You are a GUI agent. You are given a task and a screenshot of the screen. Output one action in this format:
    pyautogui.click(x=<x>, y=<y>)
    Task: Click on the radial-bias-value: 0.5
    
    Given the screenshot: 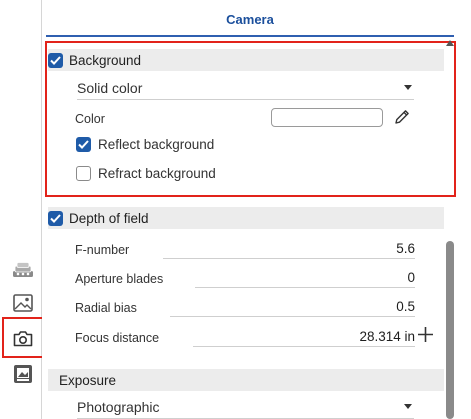 What is the action you would take?
    pyautogui.click(x=405, y=306)
    